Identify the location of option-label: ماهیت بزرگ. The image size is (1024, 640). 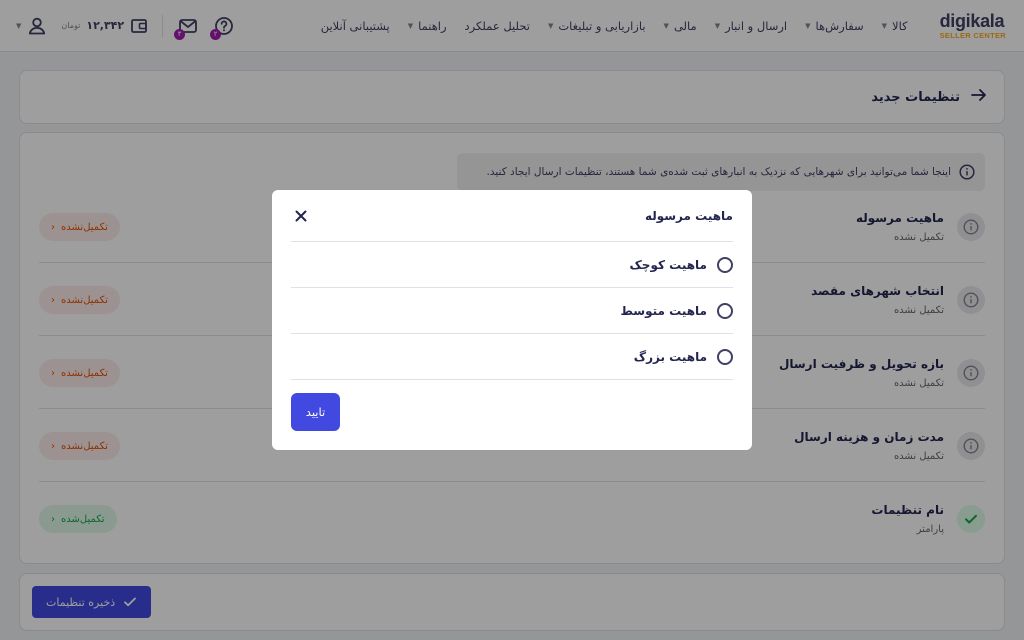
(670, 356).